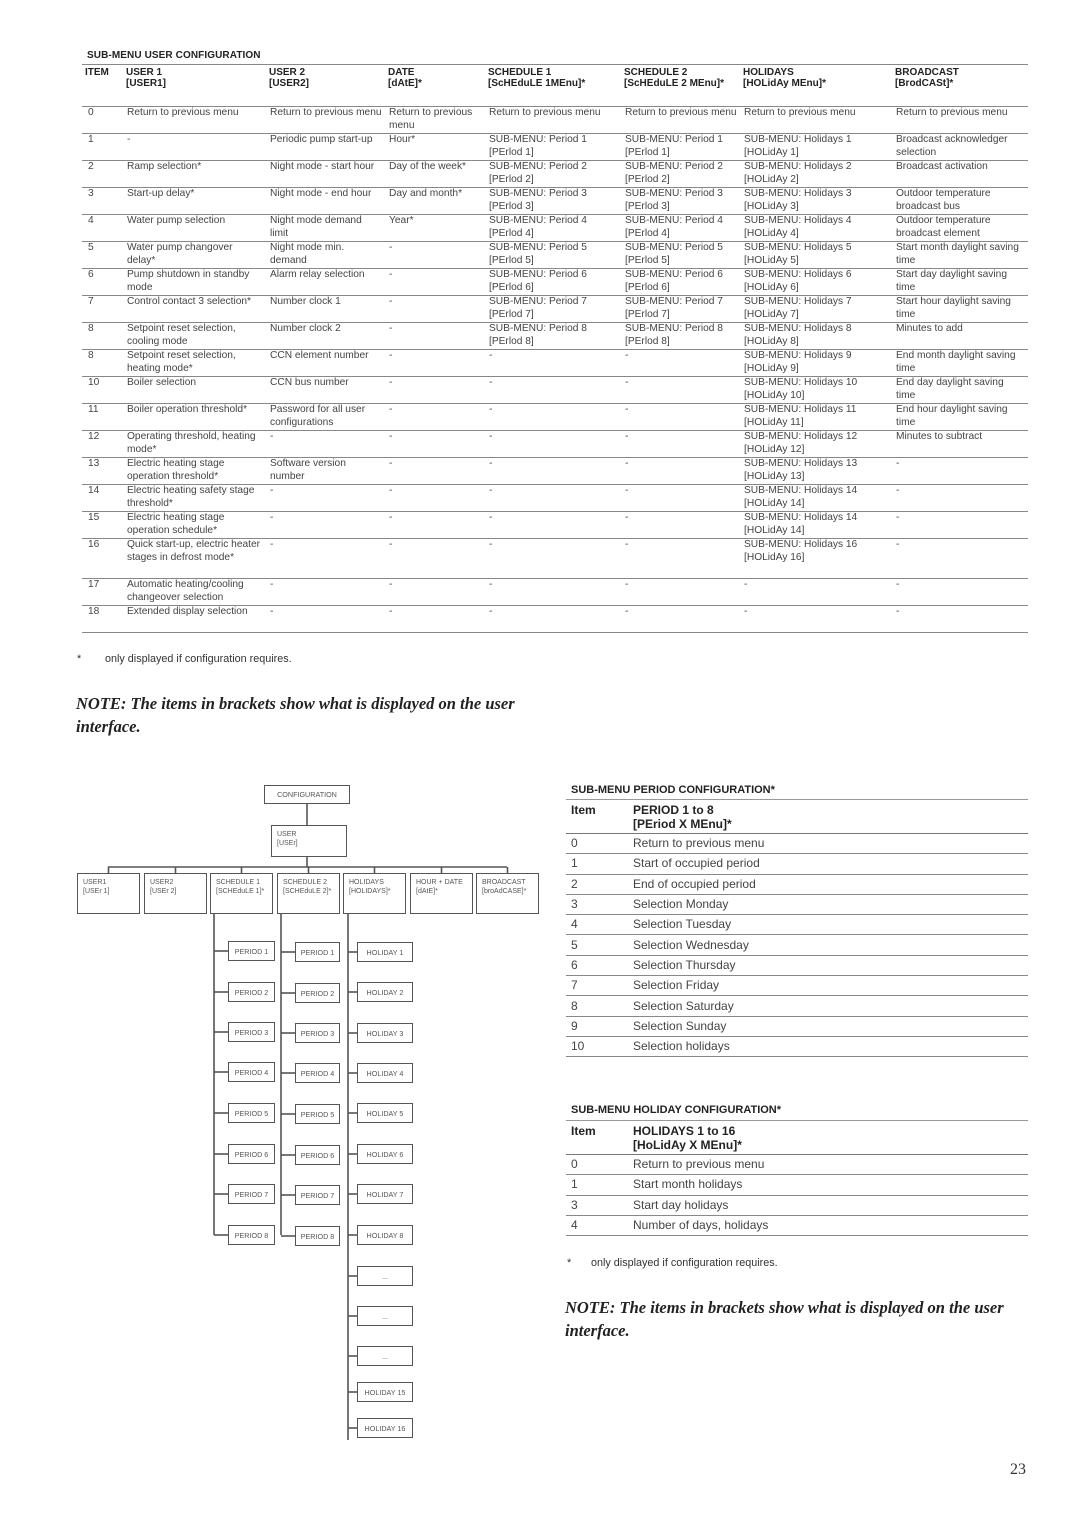  What do you see at coordinates (325, 85) in the screenshot?
I see `column-header: USER 2 [USER2]` at bounding box center [325, 85].